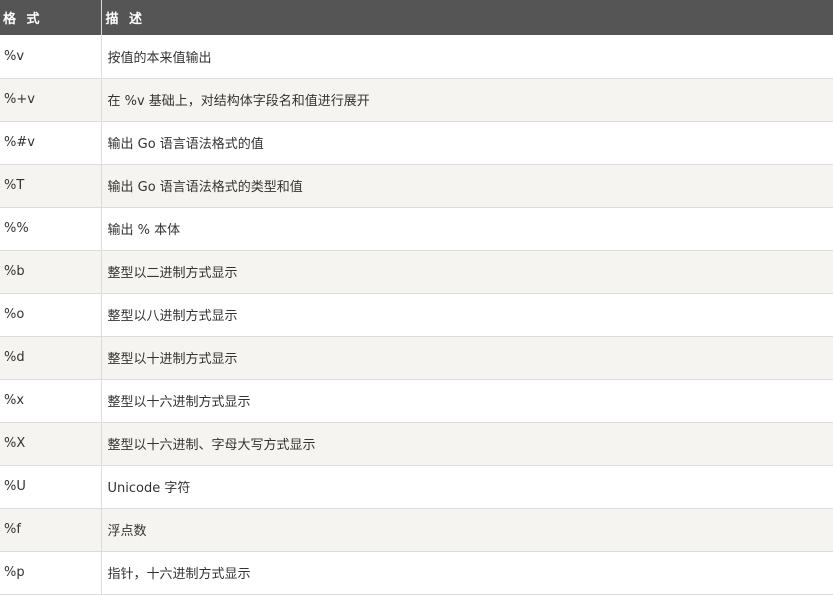 The width and height of the screenshot is (833, 595). What do you see at coordinates (467, 229) in the screenshot?
I see `description-cell: 输出 % 本体` at bounding box center [467, 229].